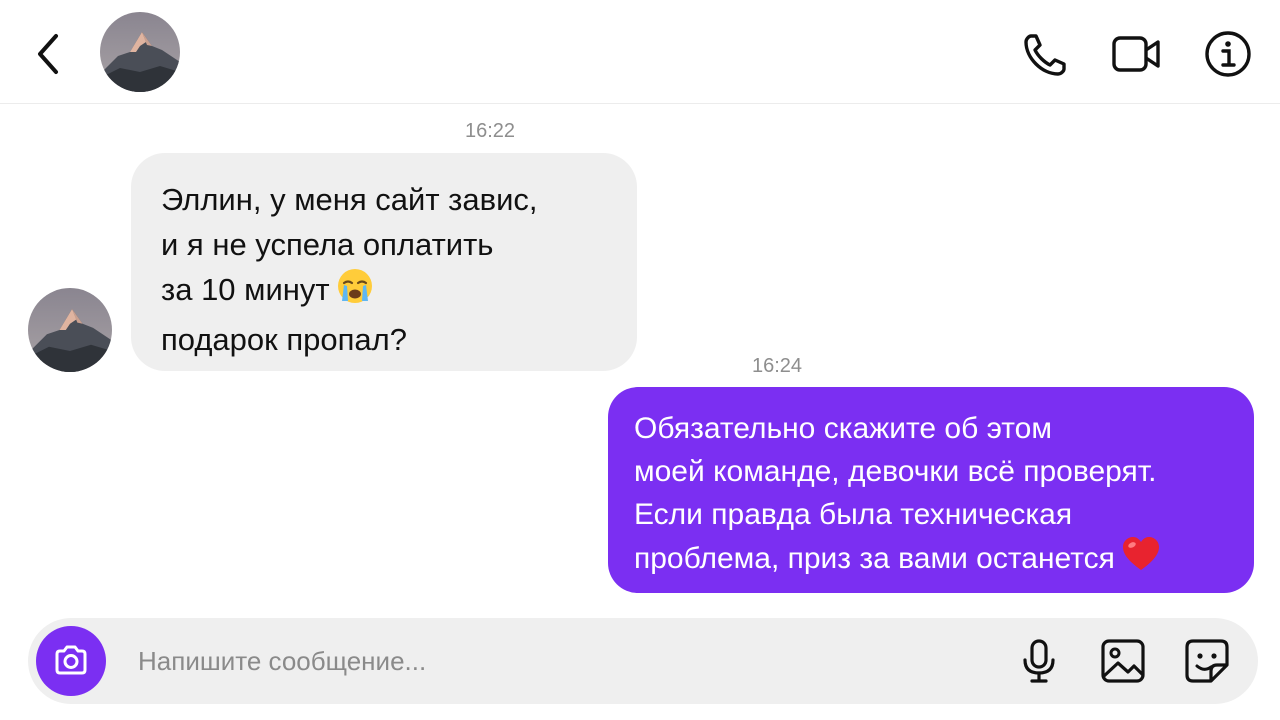  I want to click on message-text: проблема, приз за вами останется, so click(874, 558).